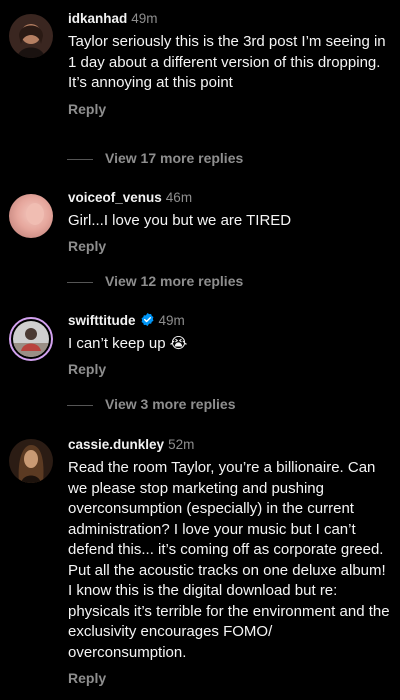 This screenshot has height=700, width=400. What do you see at coordinates (154, 281) in the screenshot?
I see `view-replies-button: View 12 more replies` at bounding box center [154, 281].